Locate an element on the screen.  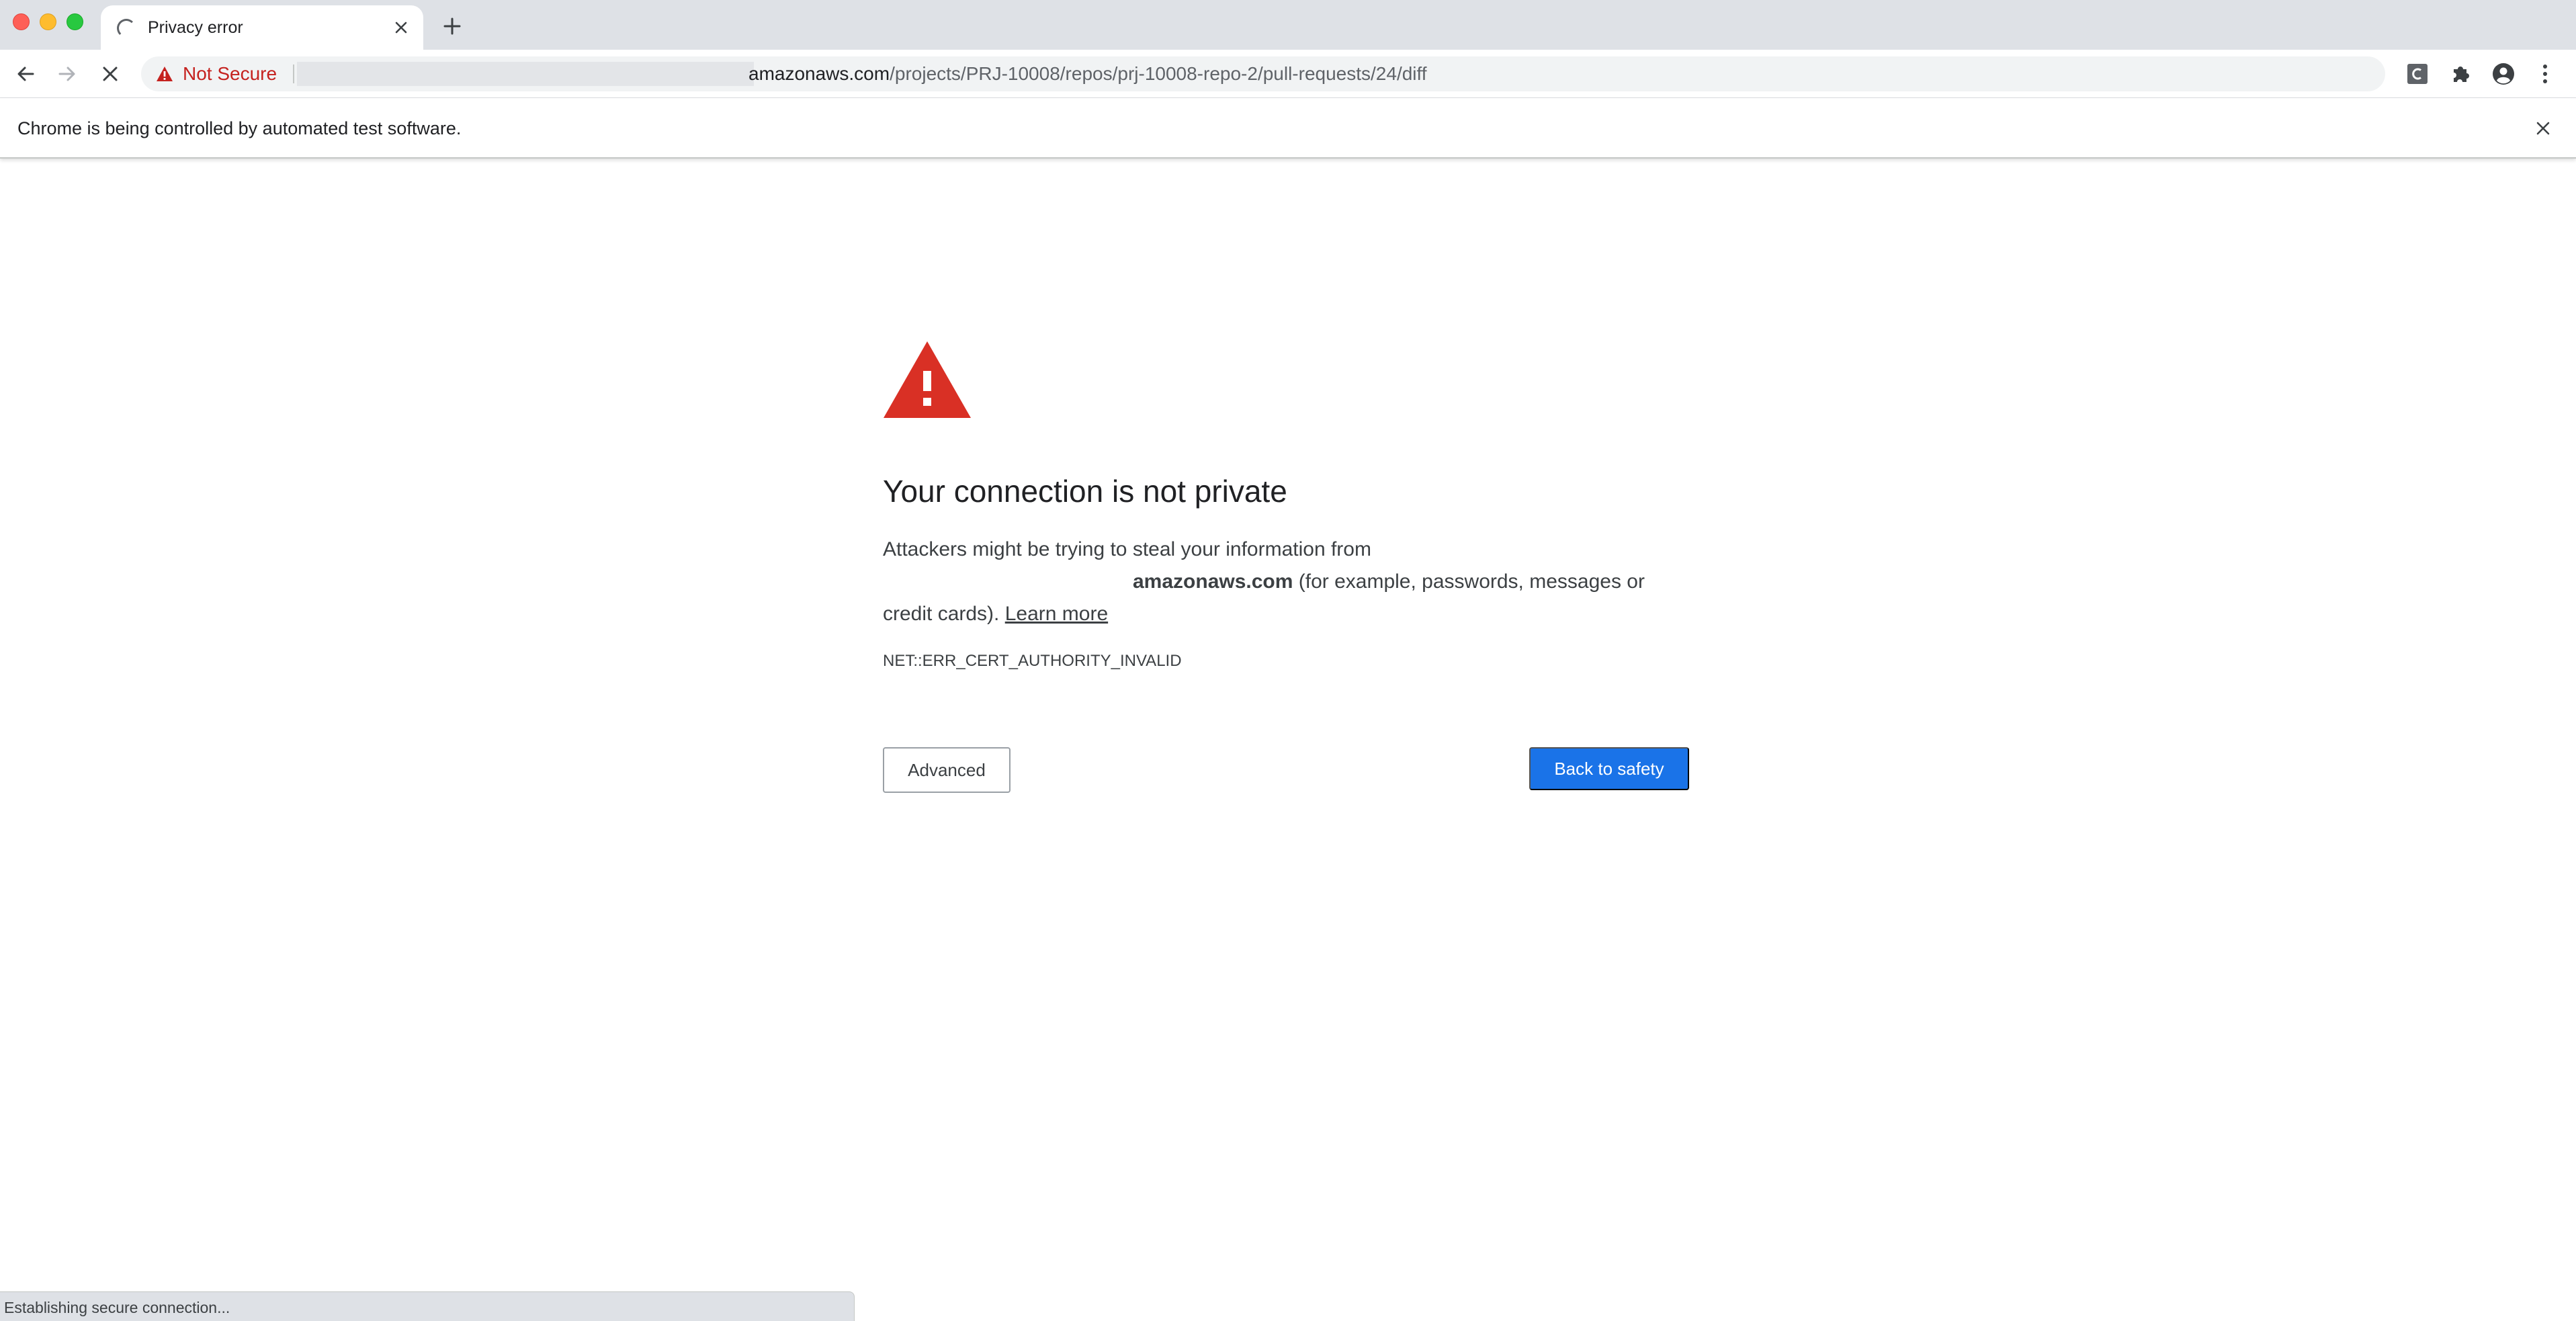
plus-icon is located at coordinates (452, 26).